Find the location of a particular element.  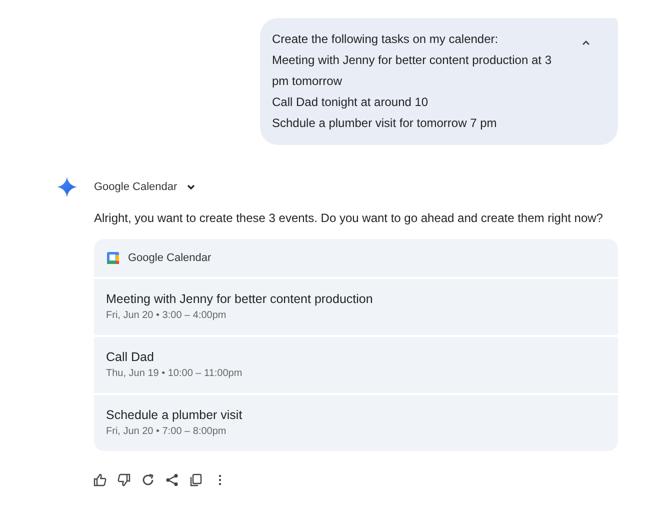

response-text: Alright, you want to create these 3 events. Do you want to go ahead and create them right now? is located at coordinates (349, 218).